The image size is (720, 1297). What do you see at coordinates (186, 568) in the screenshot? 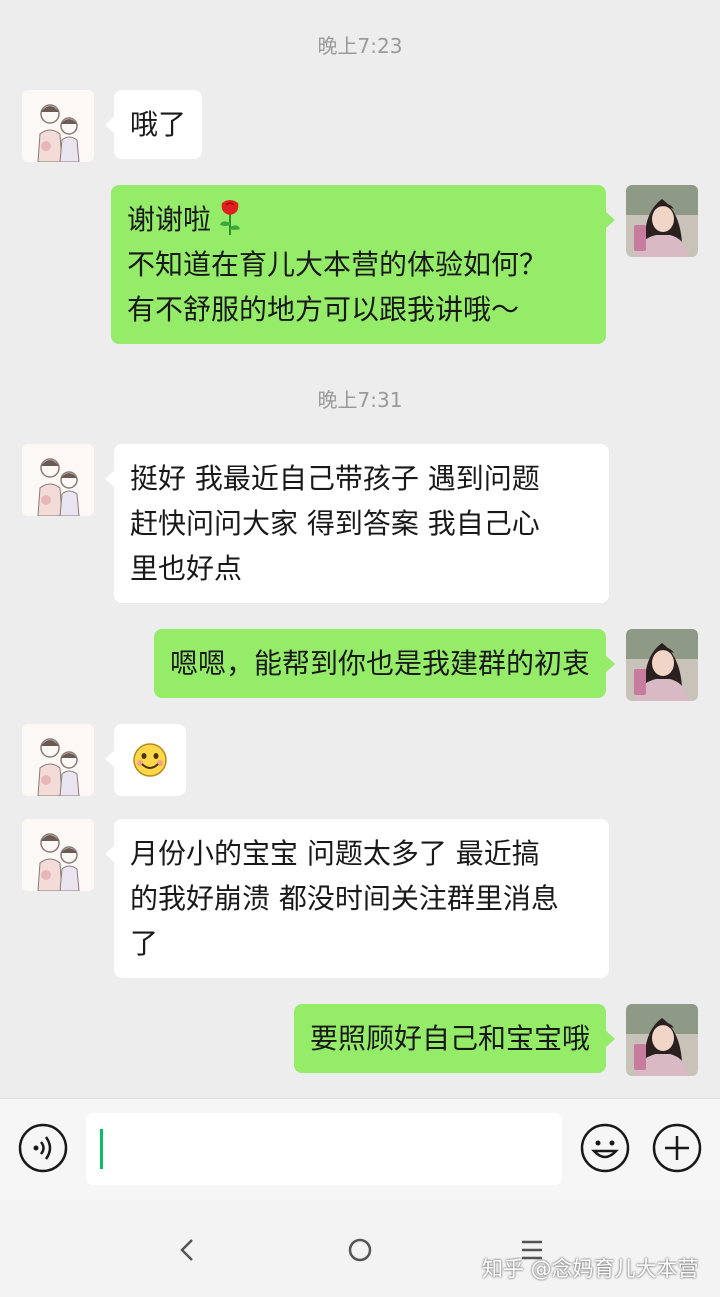
I see `message-text: 里也好点` at bounding box center [186, 568].